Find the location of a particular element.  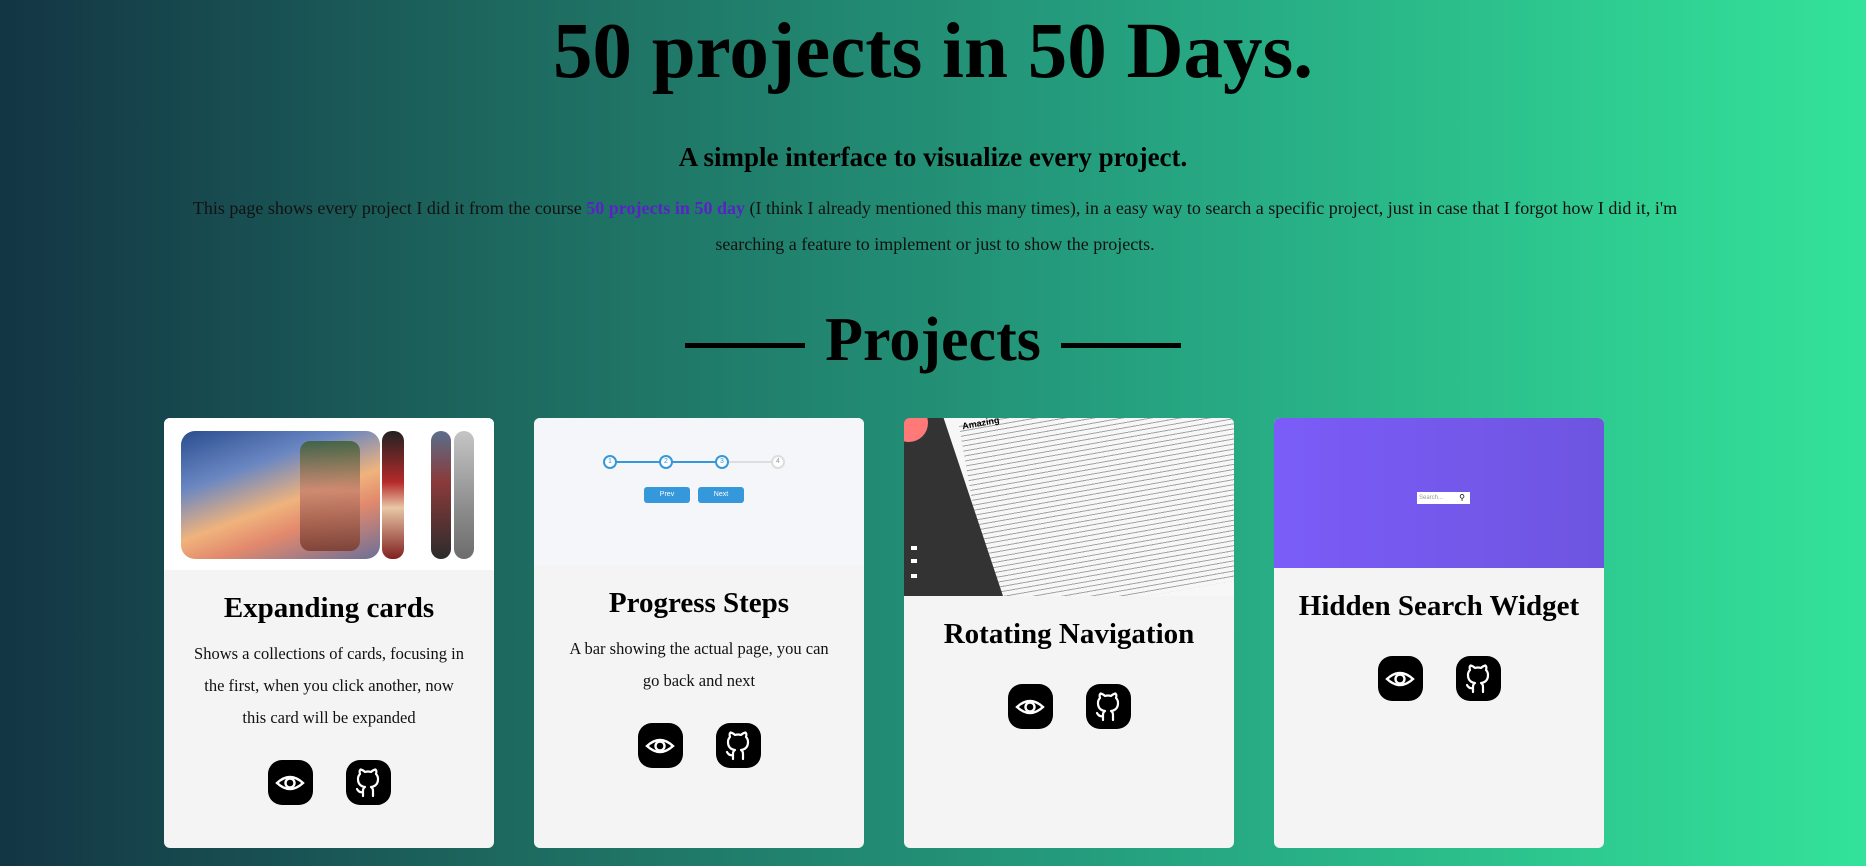

project-card-hidden-search-widget: Search... ⚲ Hidden Search Widget is located at coordinates (1439, 633).